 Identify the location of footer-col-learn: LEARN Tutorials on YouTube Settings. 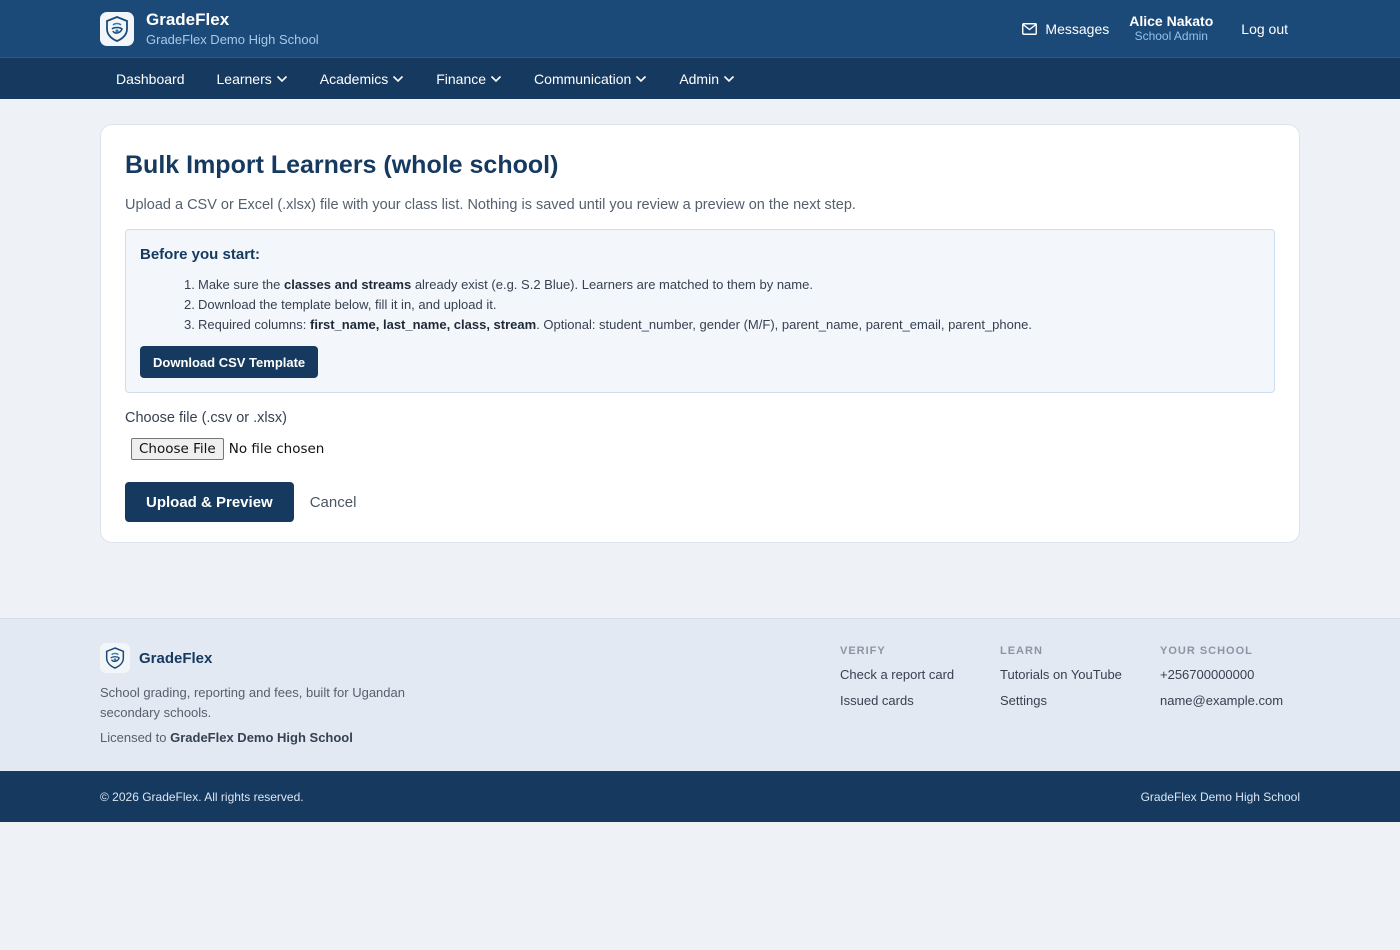
(1080, 677).